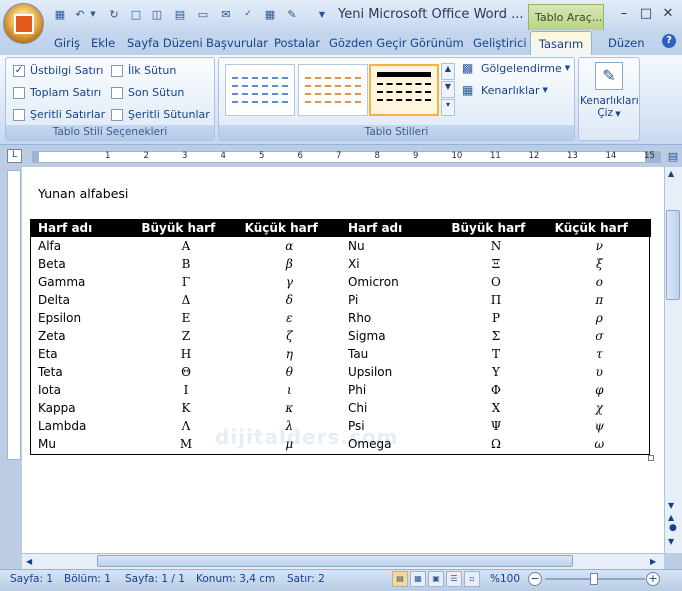 This screenshot has width=682, height=591. Describe the element at coordinates (185, 426) in the screenshot. I see `table-cell: Λ` at that location.